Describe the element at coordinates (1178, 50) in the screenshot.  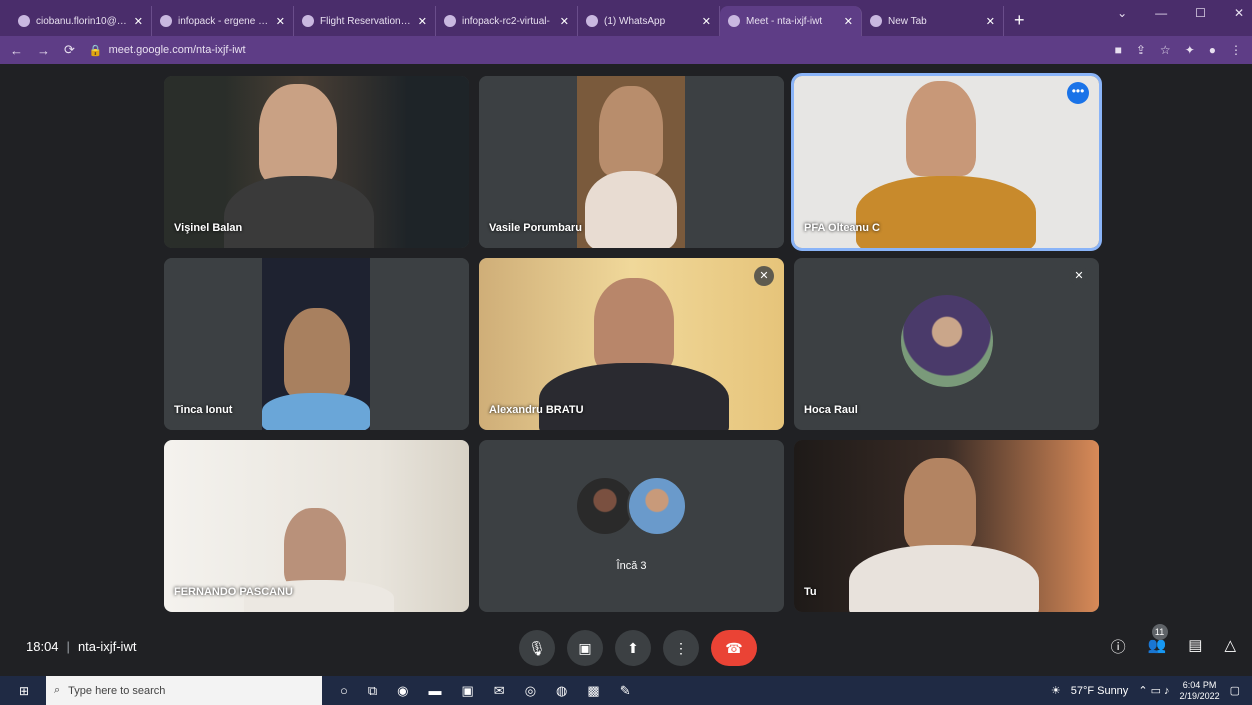
I see `browser-toolbar: ■ ⇪ ☆ ✦ ● ⋮` at that location.